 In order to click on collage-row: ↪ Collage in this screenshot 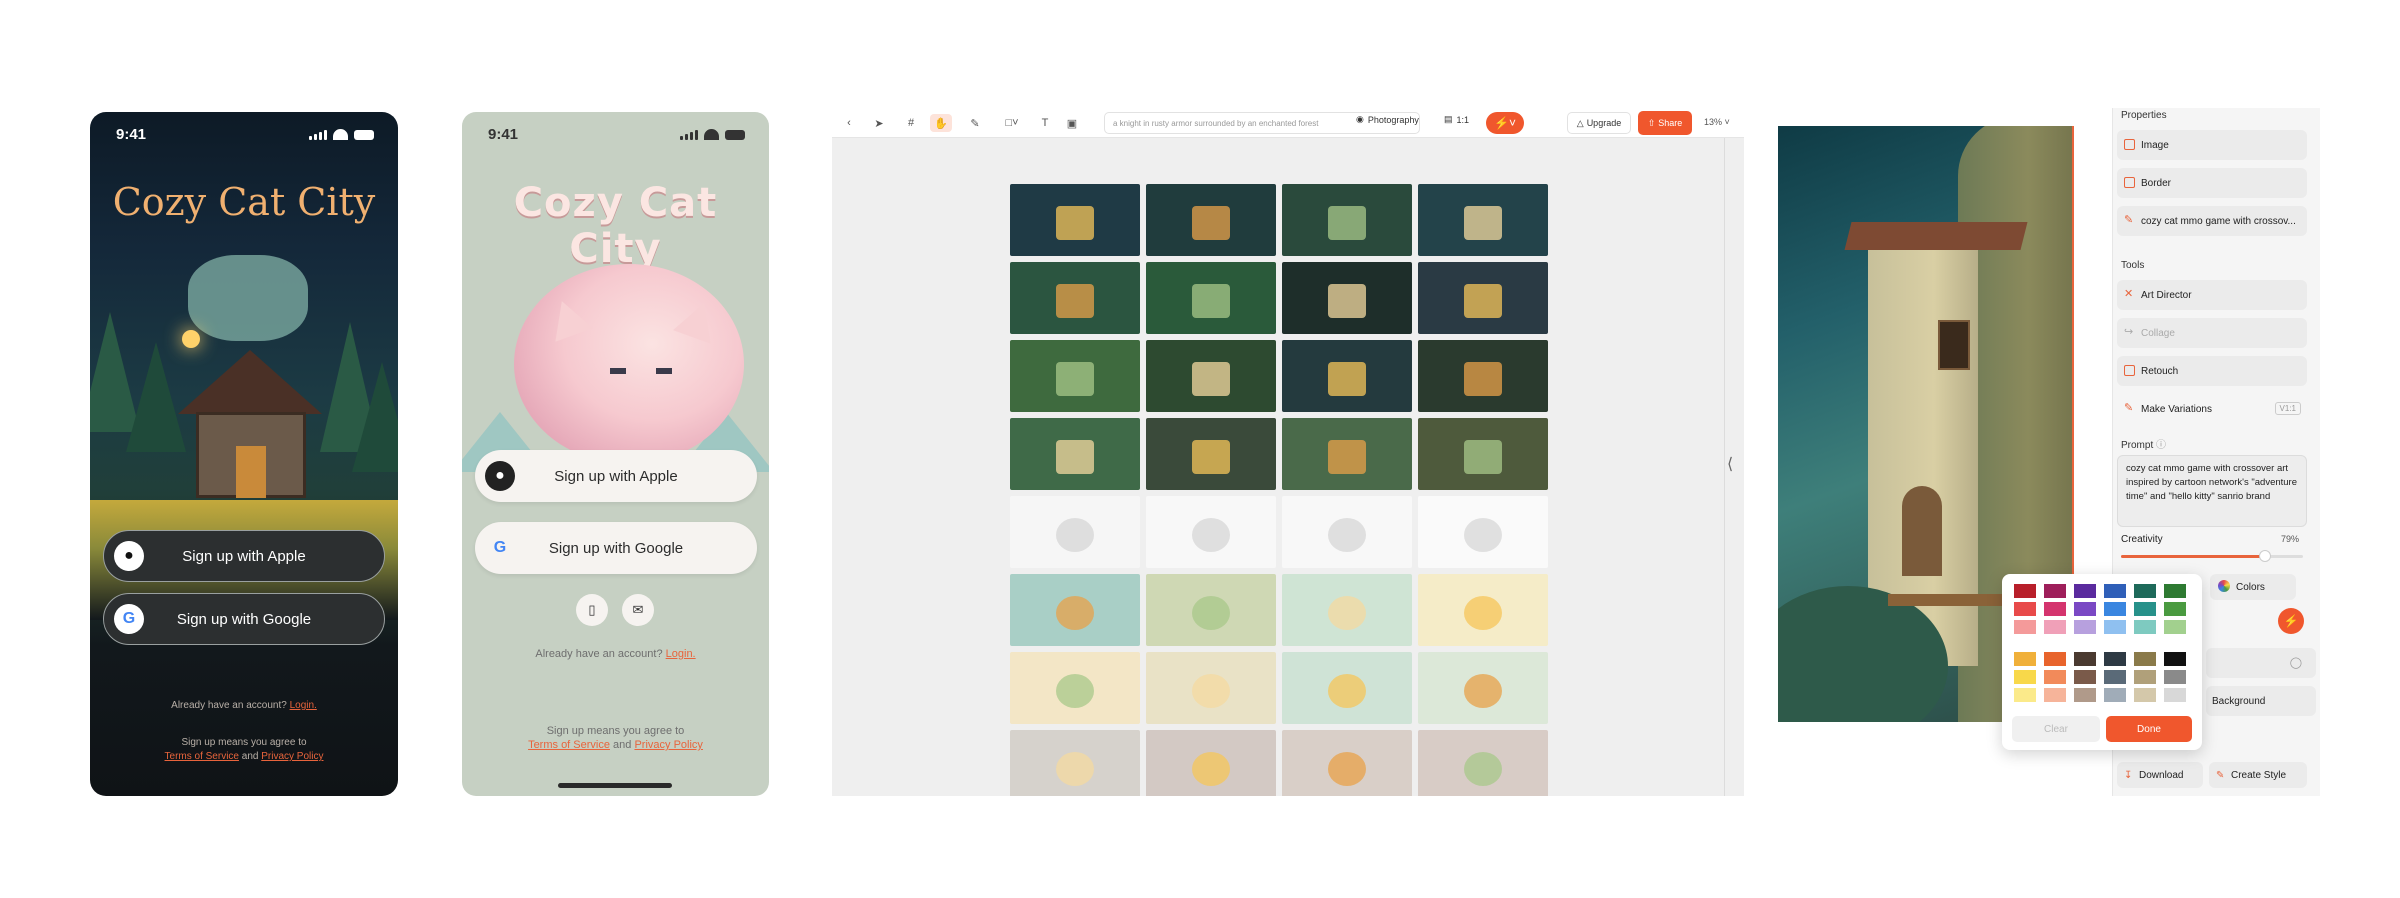, I will do `click(2212, 333)`.